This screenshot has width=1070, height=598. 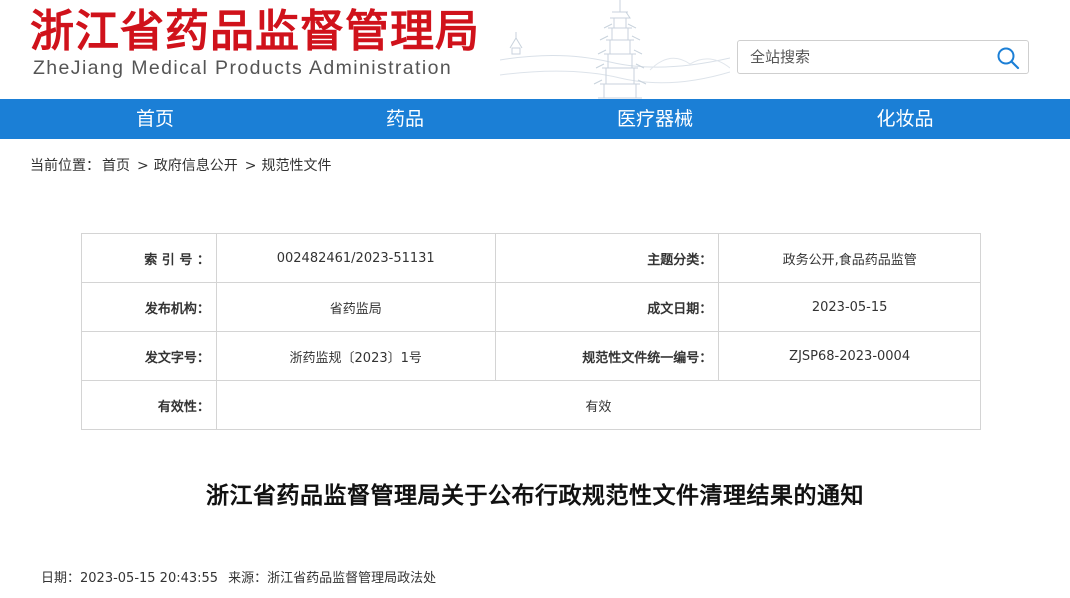 I want to click on issuer-label: 发布机构：, so click(x=149, y=307).